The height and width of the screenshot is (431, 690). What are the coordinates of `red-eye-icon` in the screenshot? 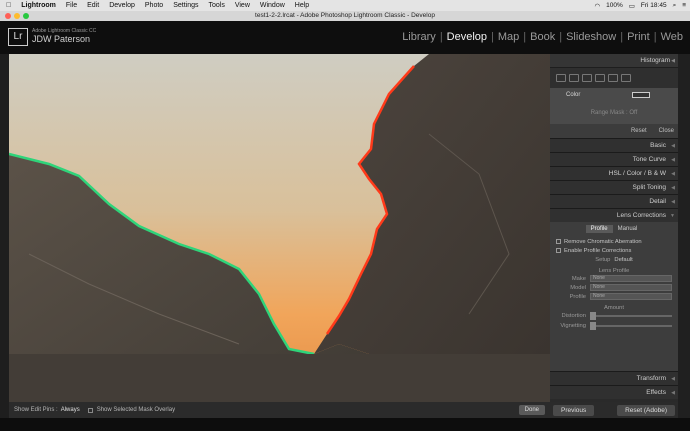 It's located at (587, 78).